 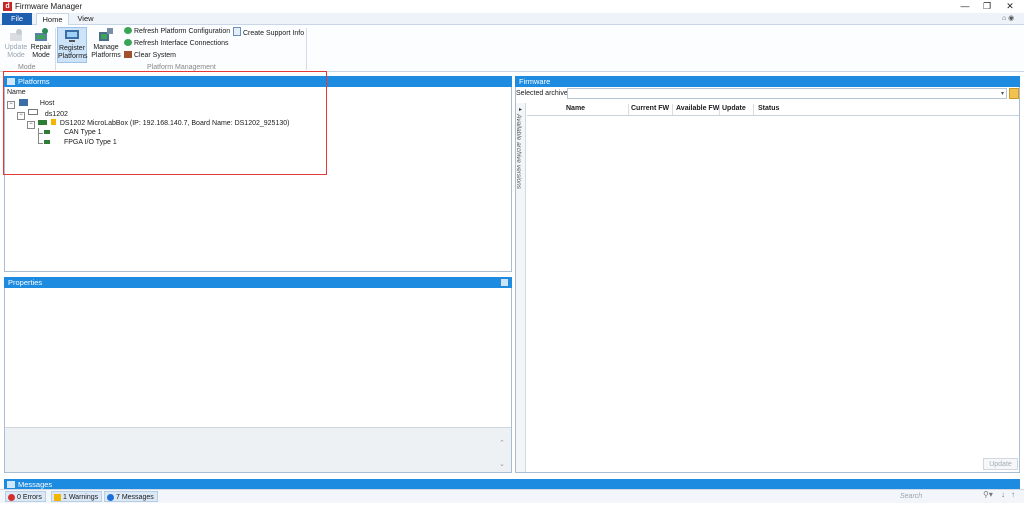 What do you see at coordinates (768, 108) in the screenshot?
I see `column-status: Status` at bounding box center [768, 108].